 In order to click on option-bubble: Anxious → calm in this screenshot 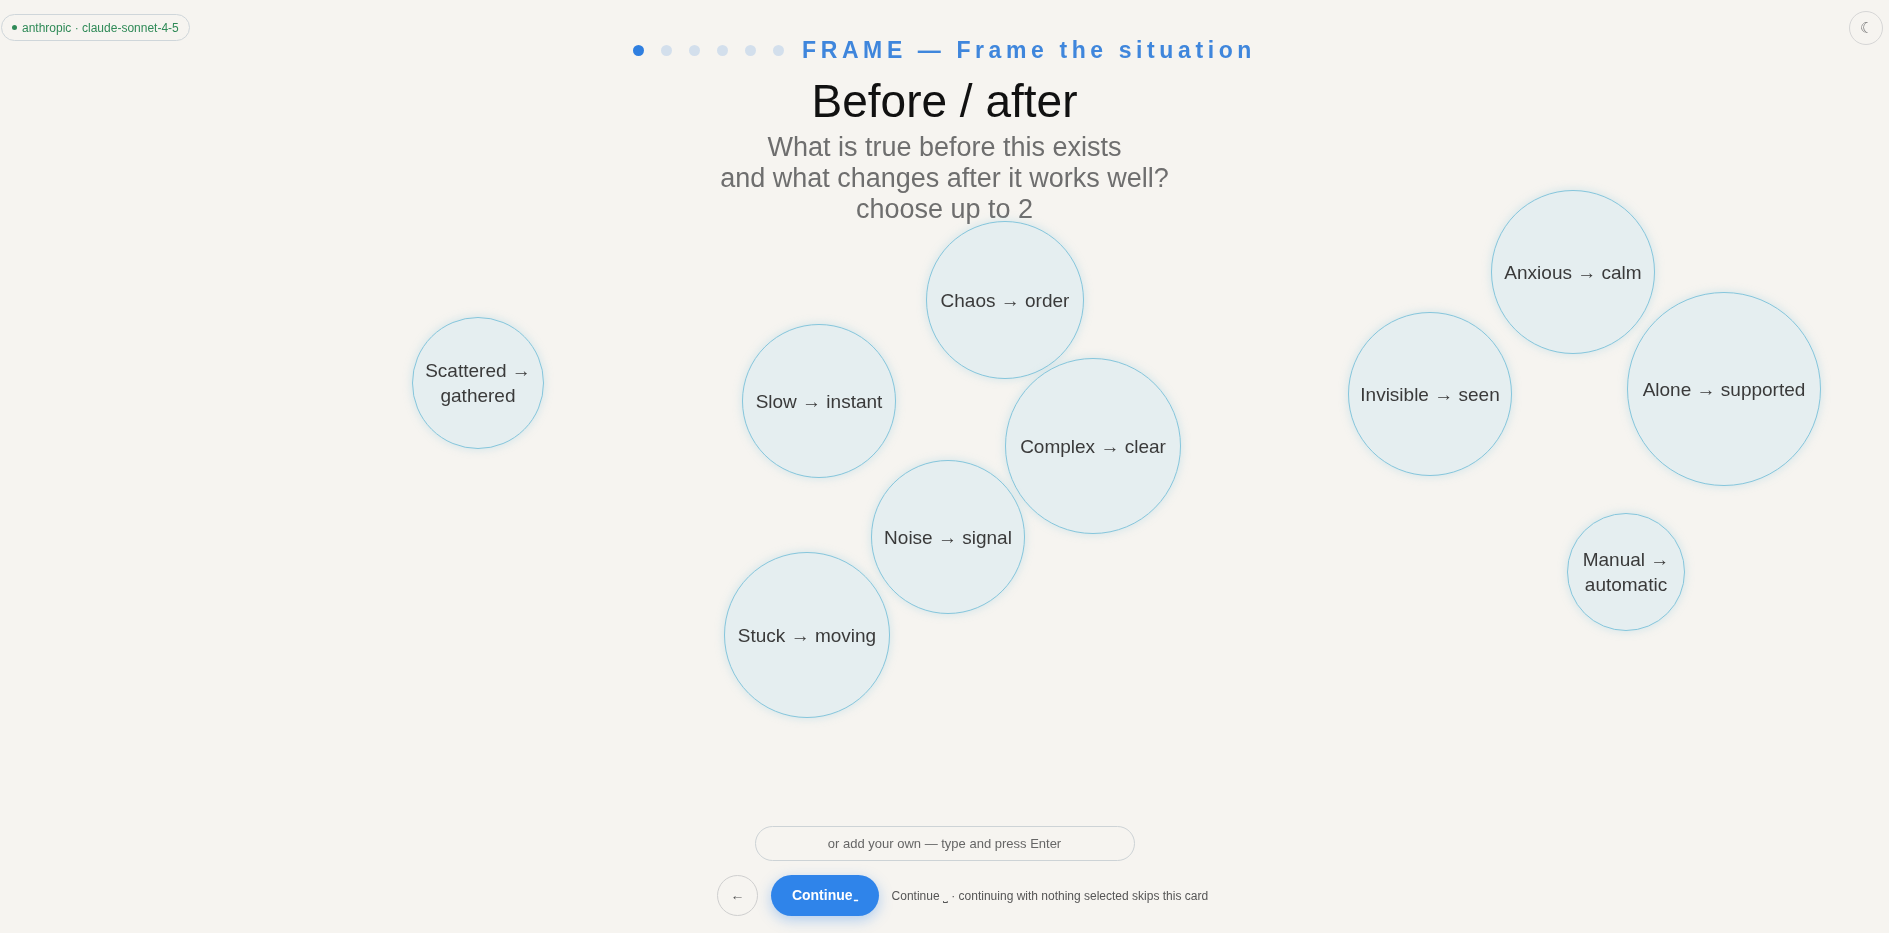, I will do `click(1573, 272)`.